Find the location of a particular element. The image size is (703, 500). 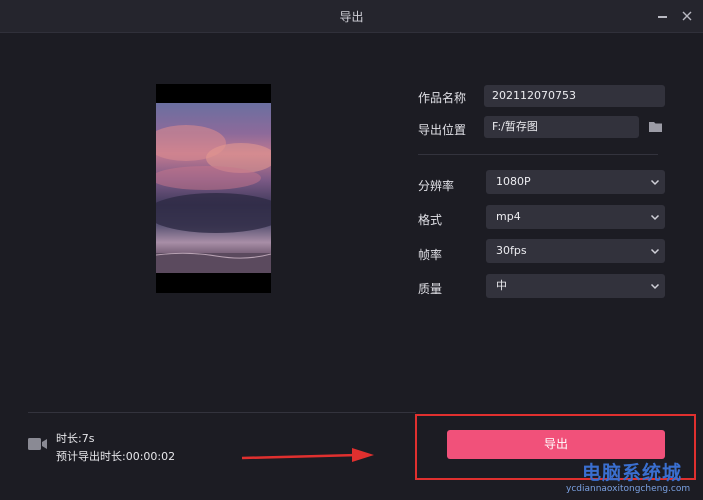

work-name-label: 作品名称 is located at coordinates (442, 98).